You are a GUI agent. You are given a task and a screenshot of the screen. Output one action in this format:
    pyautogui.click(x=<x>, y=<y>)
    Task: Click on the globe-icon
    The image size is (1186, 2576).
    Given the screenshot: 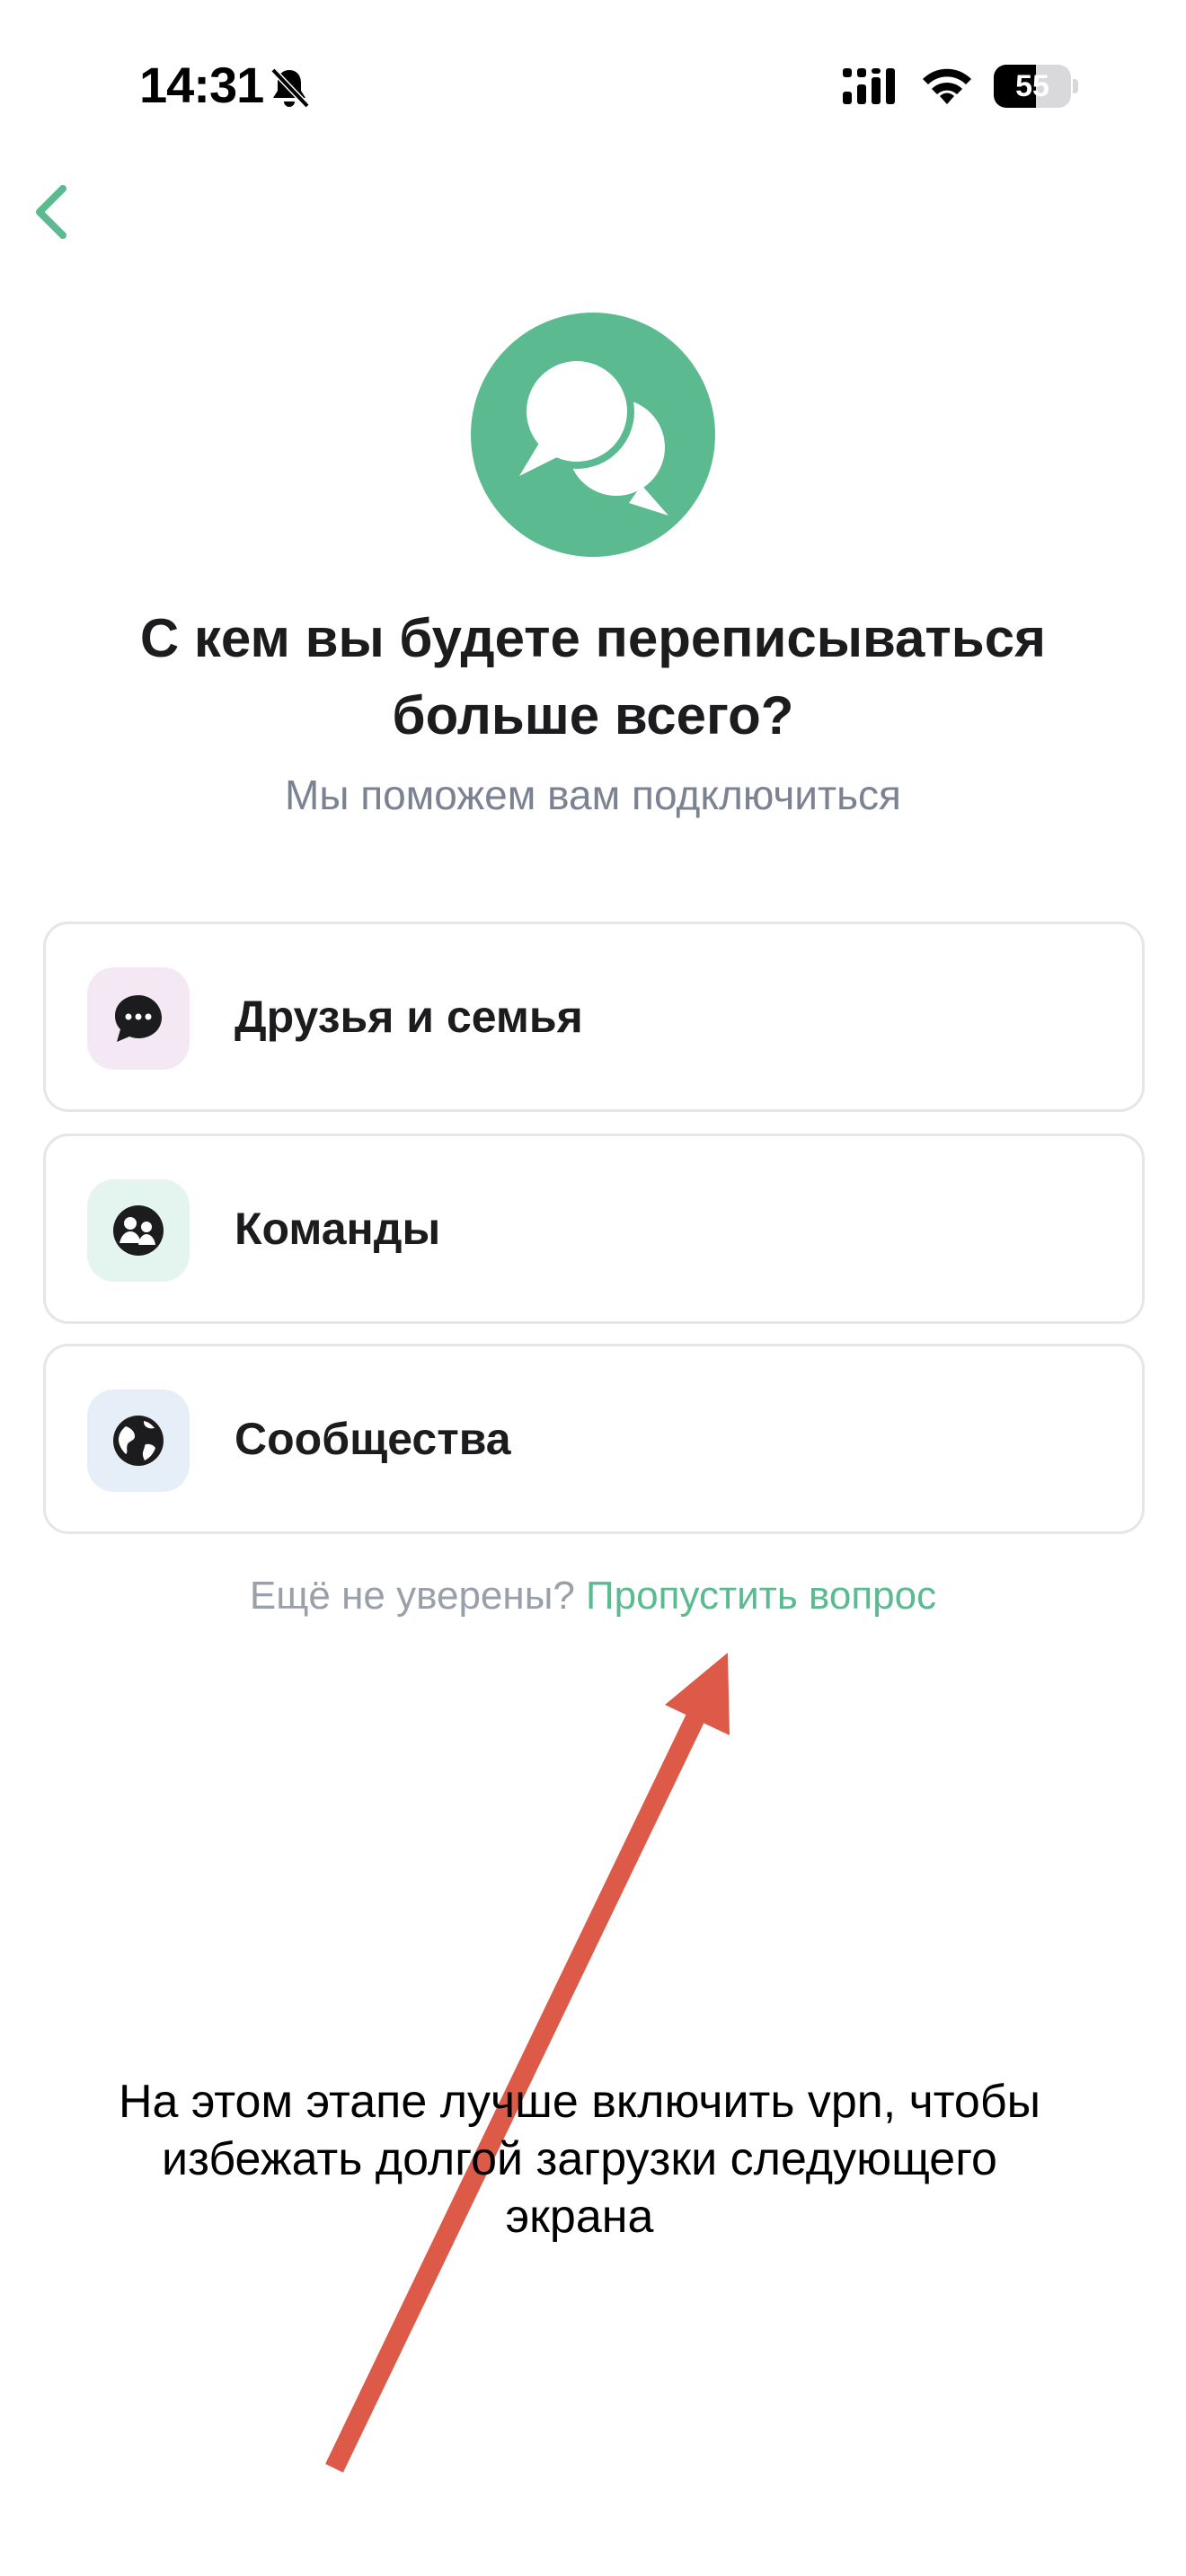 What is the action you would take?
    pyautogui.click(x=138, y=1441)
    